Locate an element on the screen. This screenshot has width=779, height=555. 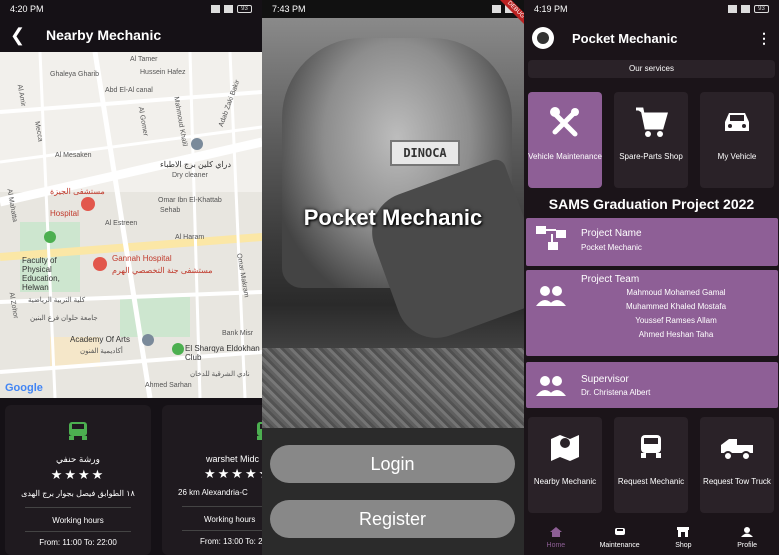
supervisor-card: Supervisor Dr. Christena Albert is located at coordinates (652, 385).